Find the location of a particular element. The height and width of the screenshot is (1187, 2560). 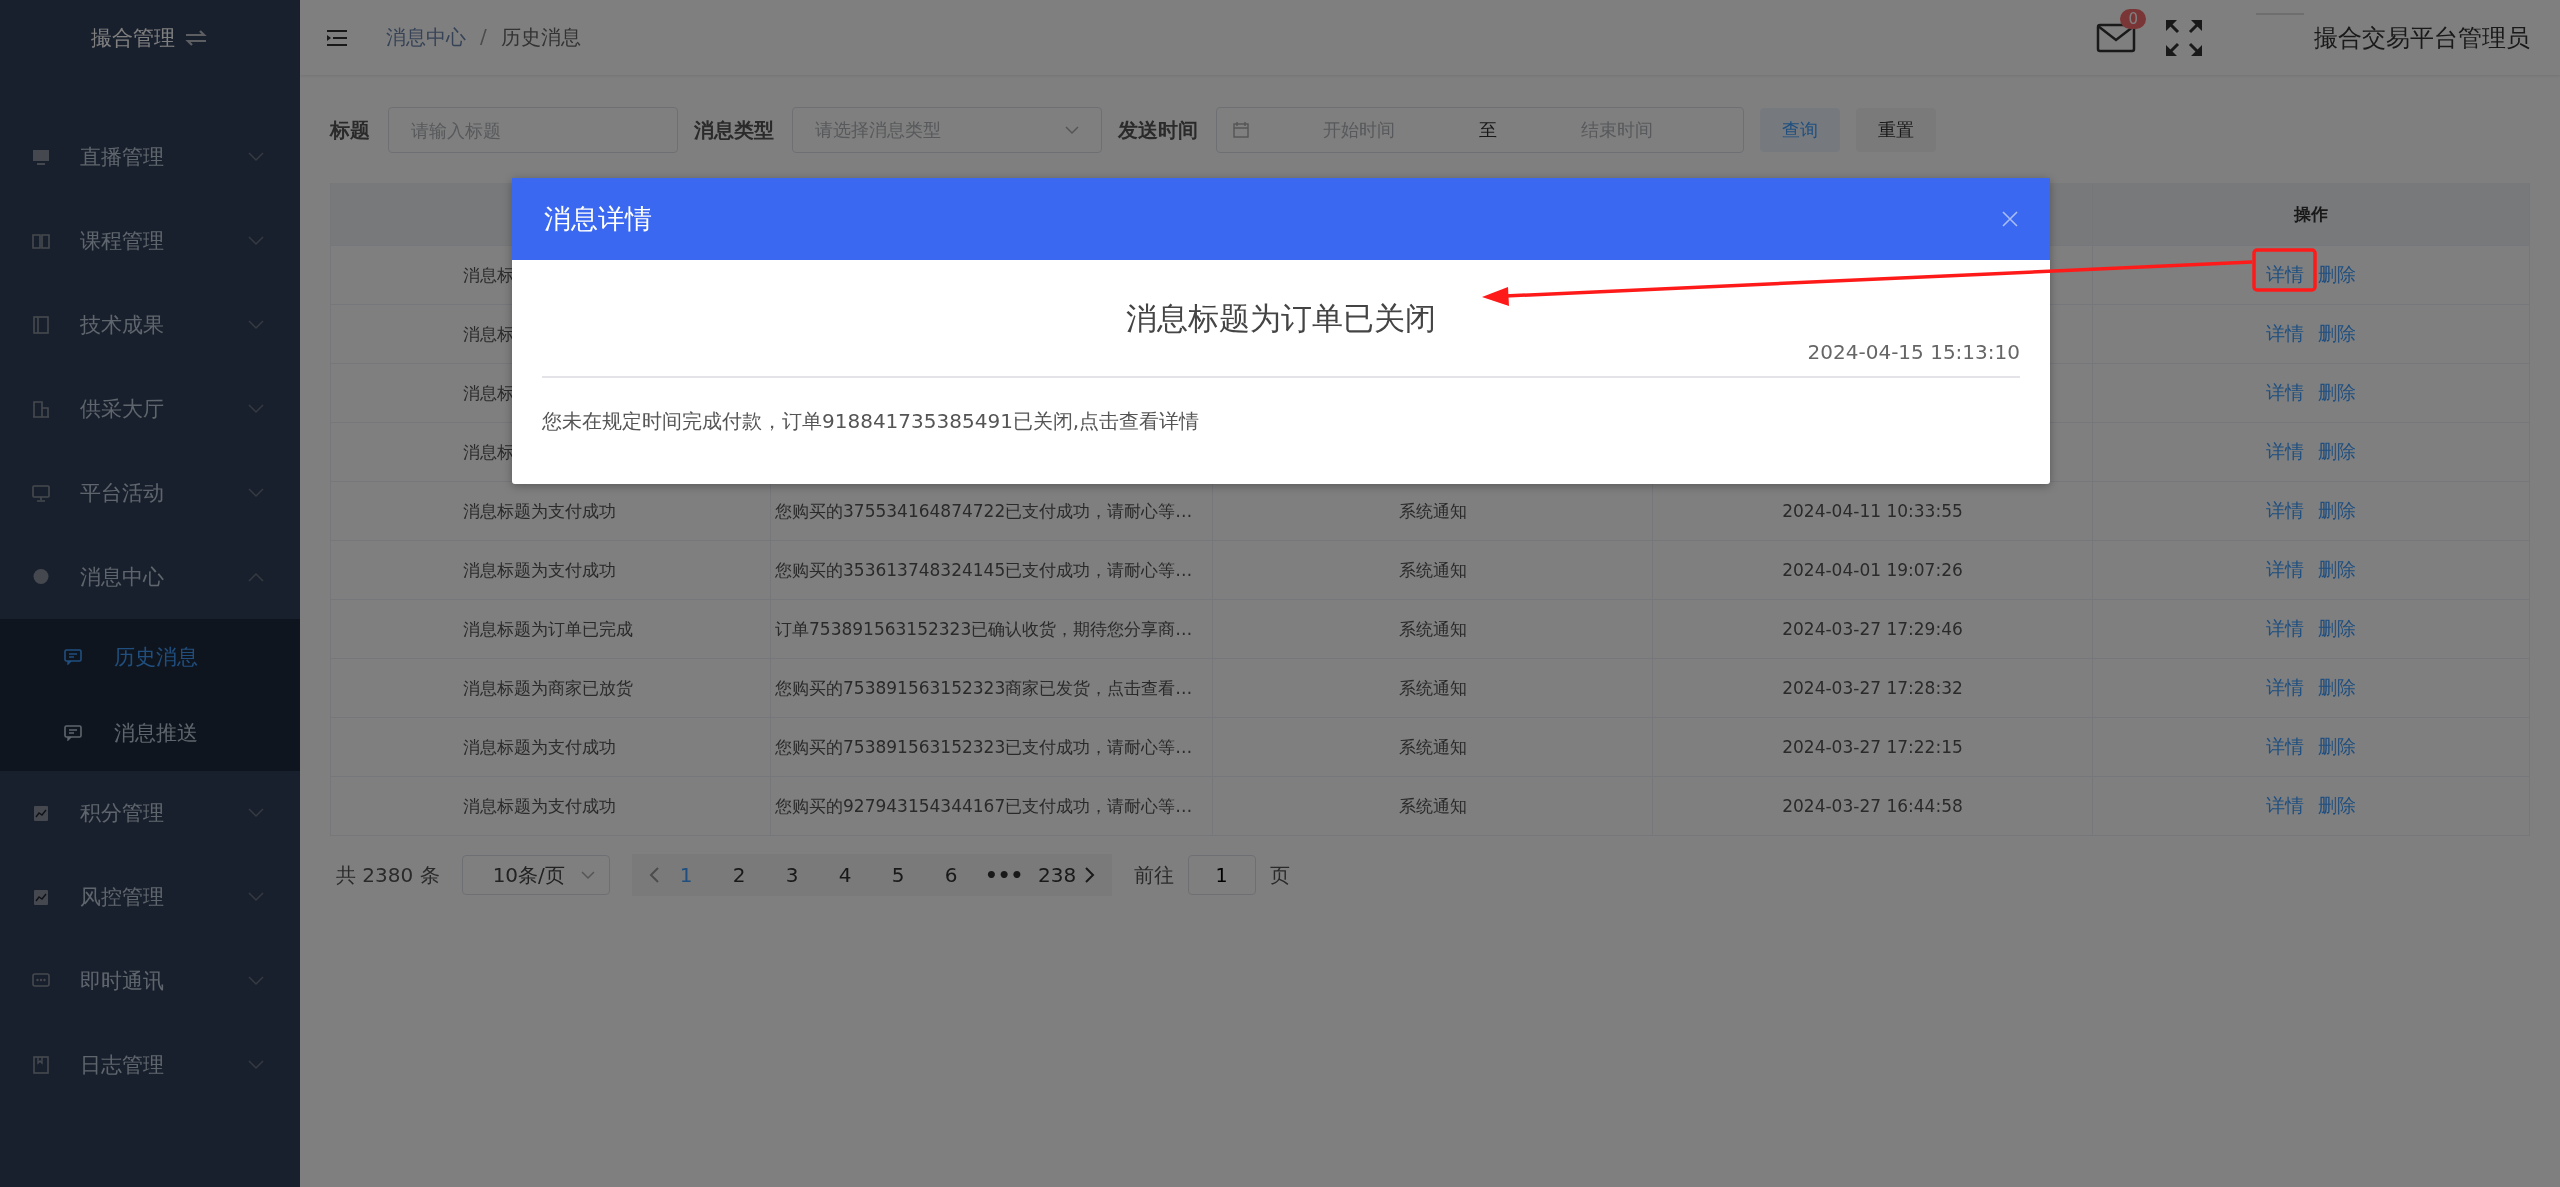

screen-icon is located at coordinates (41, 493).